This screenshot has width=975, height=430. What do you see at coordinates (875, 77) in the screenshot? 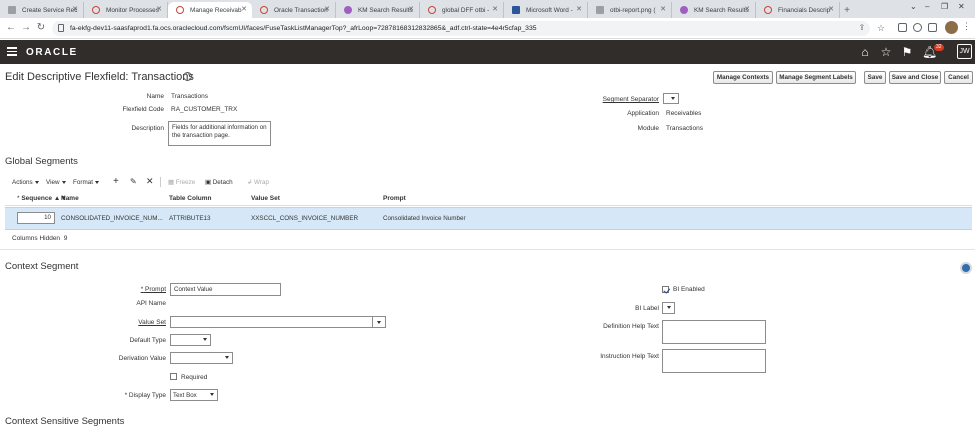
I see `save-button: Save` at bounding box center [875, 77].